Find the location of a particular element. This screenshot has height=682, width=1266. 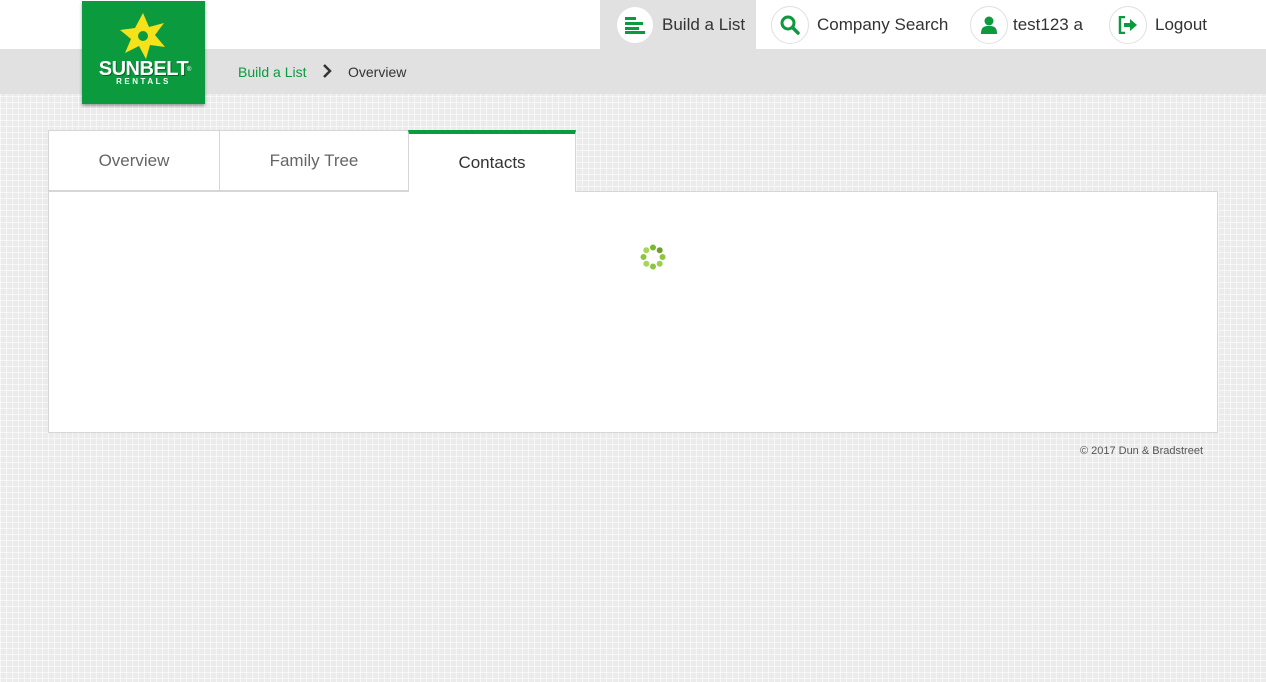

tab-overview: Overview is located at coordinates (134, 160).